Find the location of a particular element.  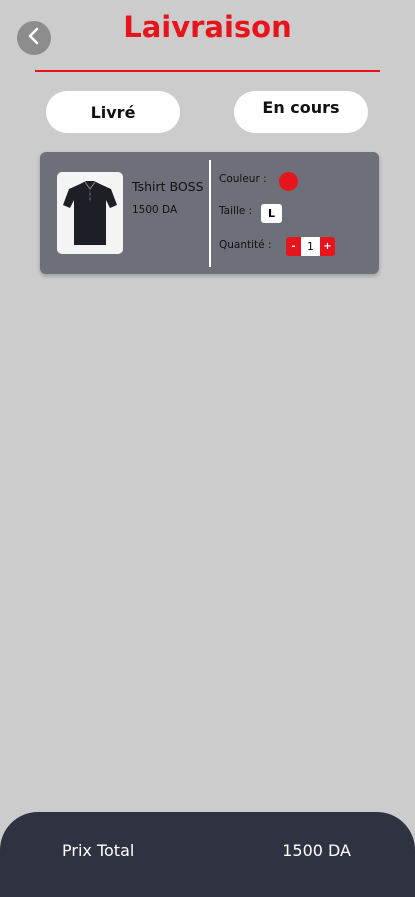

product-price: 1500 DA is located at coordinates (155, 210).